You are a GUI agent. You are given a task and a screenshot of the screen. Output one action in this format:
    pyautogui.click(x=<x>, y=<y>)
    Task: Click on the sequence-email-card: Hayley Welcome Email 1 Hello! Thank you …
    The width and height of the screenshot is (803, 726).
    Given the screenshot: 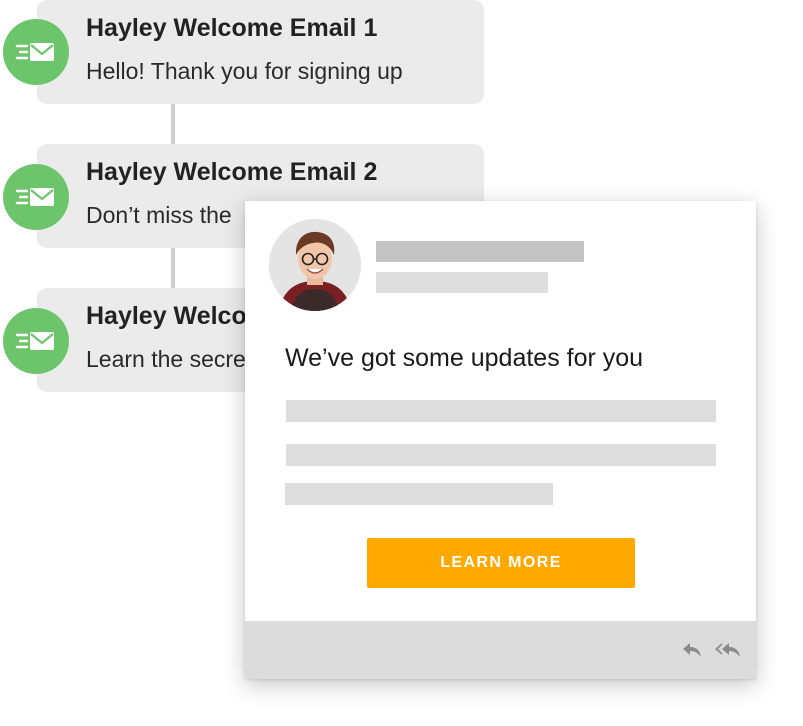 What is the action you would take?
    pyautogui.click(x=260, y=52)
    